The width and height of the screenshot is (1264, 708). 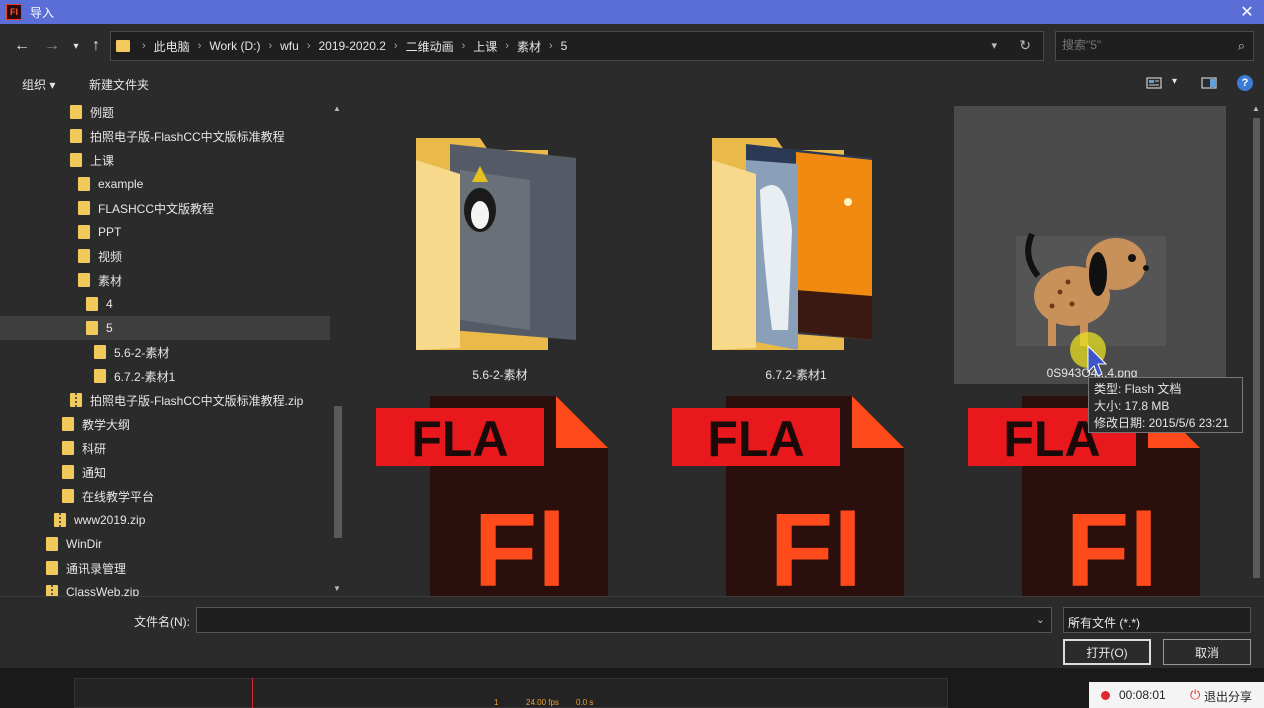 I want to click on nav-tree-item: FLASHCC中文版教程, so click(x=165, y=208).